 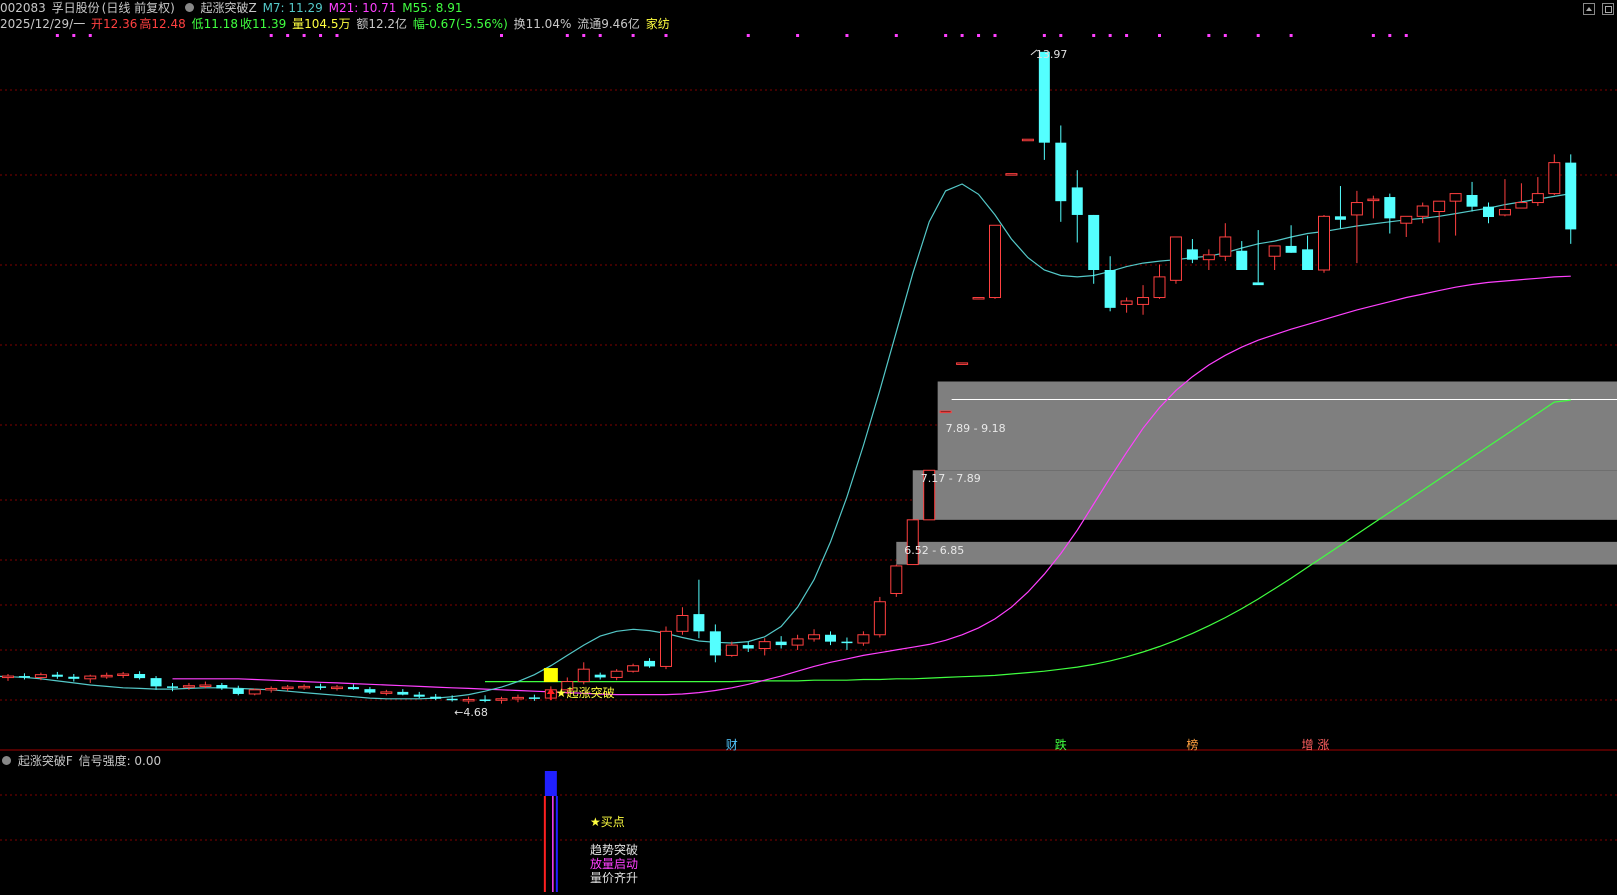 What do you see at coordinates (45, 761) in the screenshot?
I see `subpanel-title: 起涨突破F` at bounding box center [45, 761].